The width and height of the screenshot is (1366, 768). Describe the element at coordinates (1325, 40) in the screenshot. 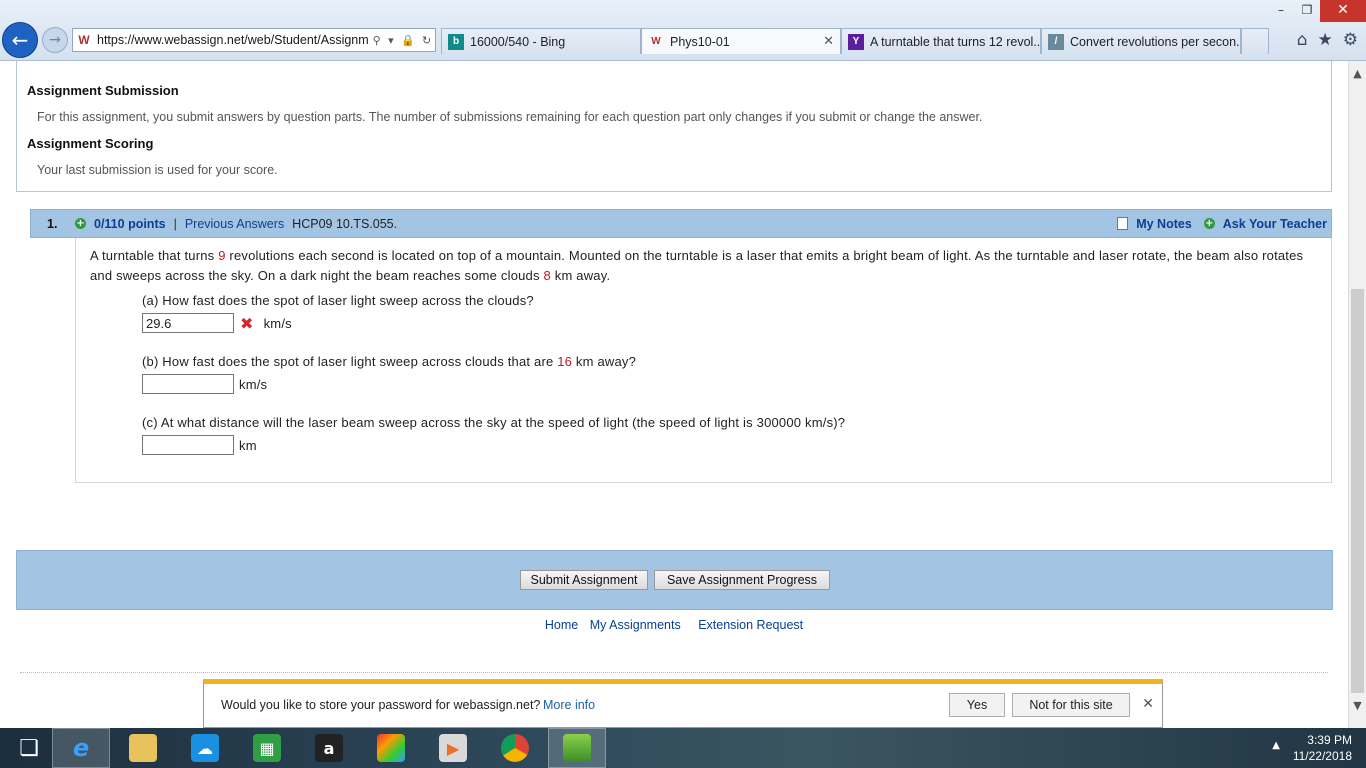

I see `favorites-star-icon: ★` at that location.